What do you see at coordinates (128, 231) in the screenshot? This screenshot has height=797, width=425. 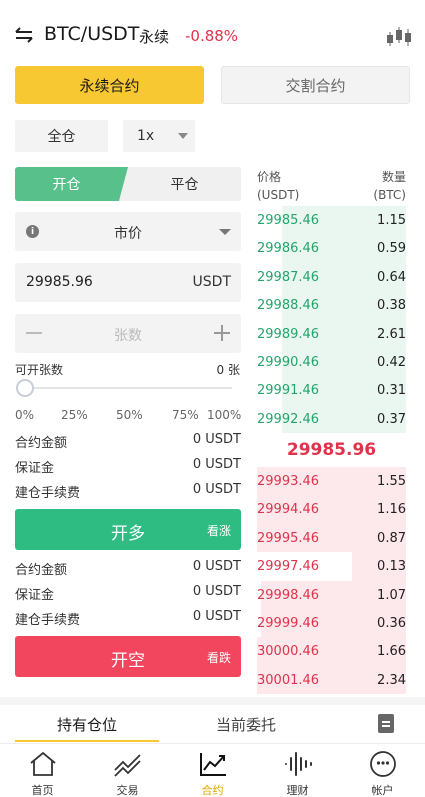 I see `order-type-select: i 市价` at bounding box center [128, 231].